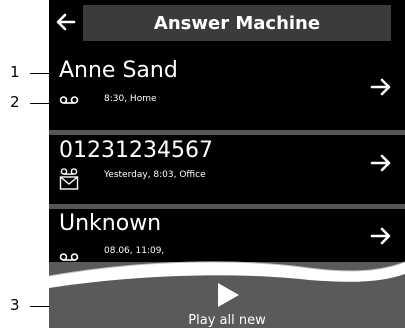  I want to click on back-button, so click(66, 22).